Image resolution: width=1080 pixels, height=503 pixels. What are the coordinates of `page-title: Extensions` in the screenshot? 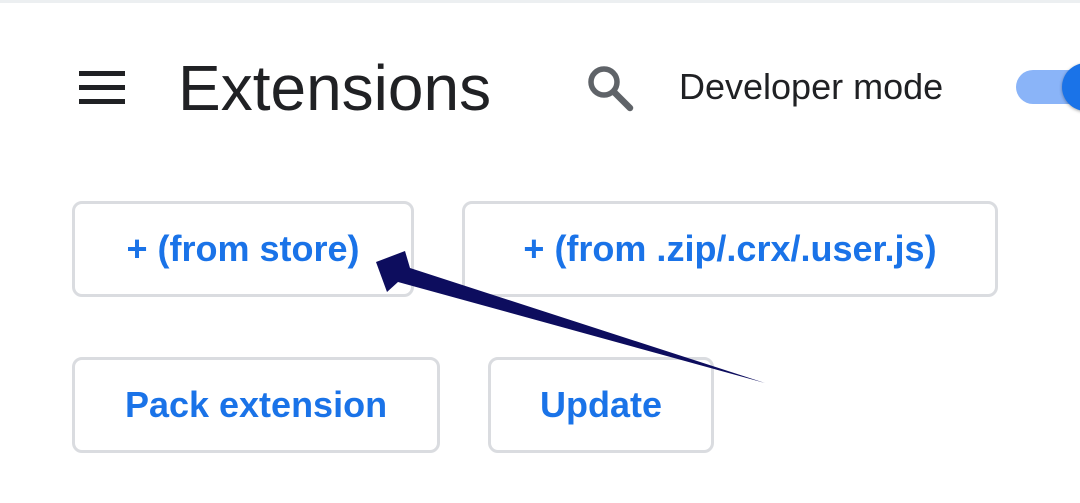 It's located at (335, 88).